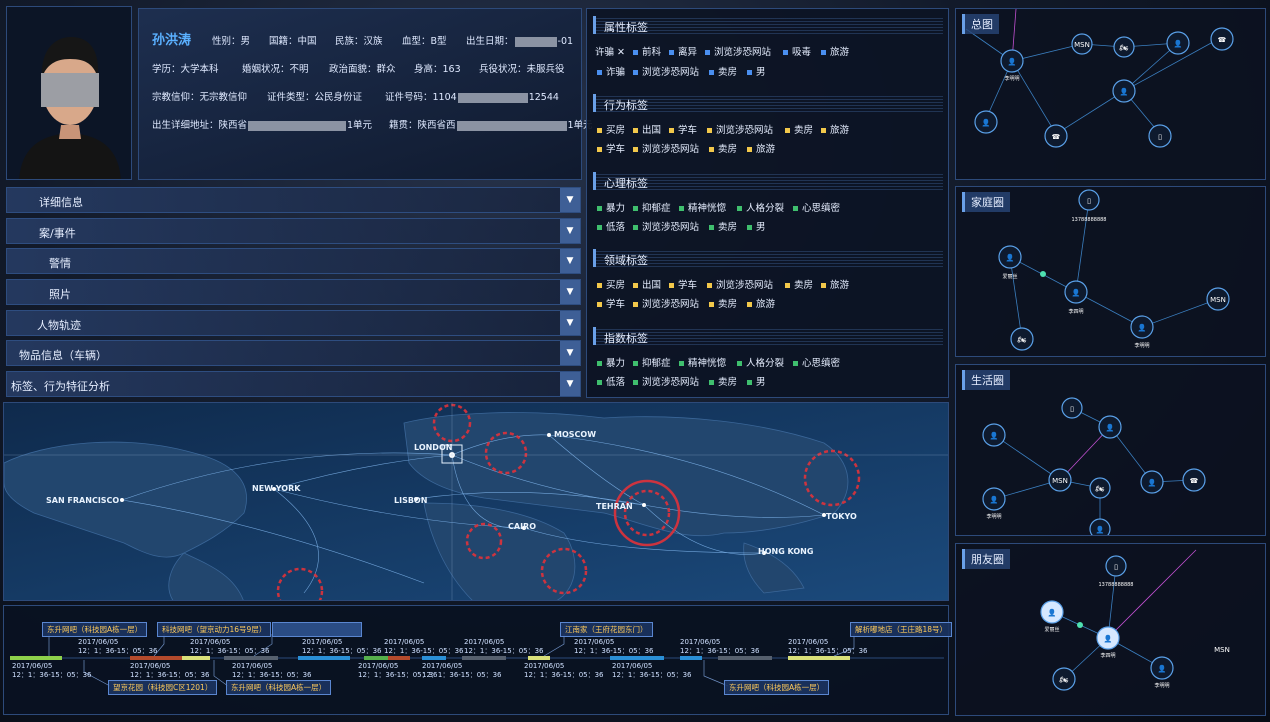 Image resolution: width=1270 pixels, height=722 pixels. I want to click on accordion-label: 标签、行为特征分析, so click(60, 386).